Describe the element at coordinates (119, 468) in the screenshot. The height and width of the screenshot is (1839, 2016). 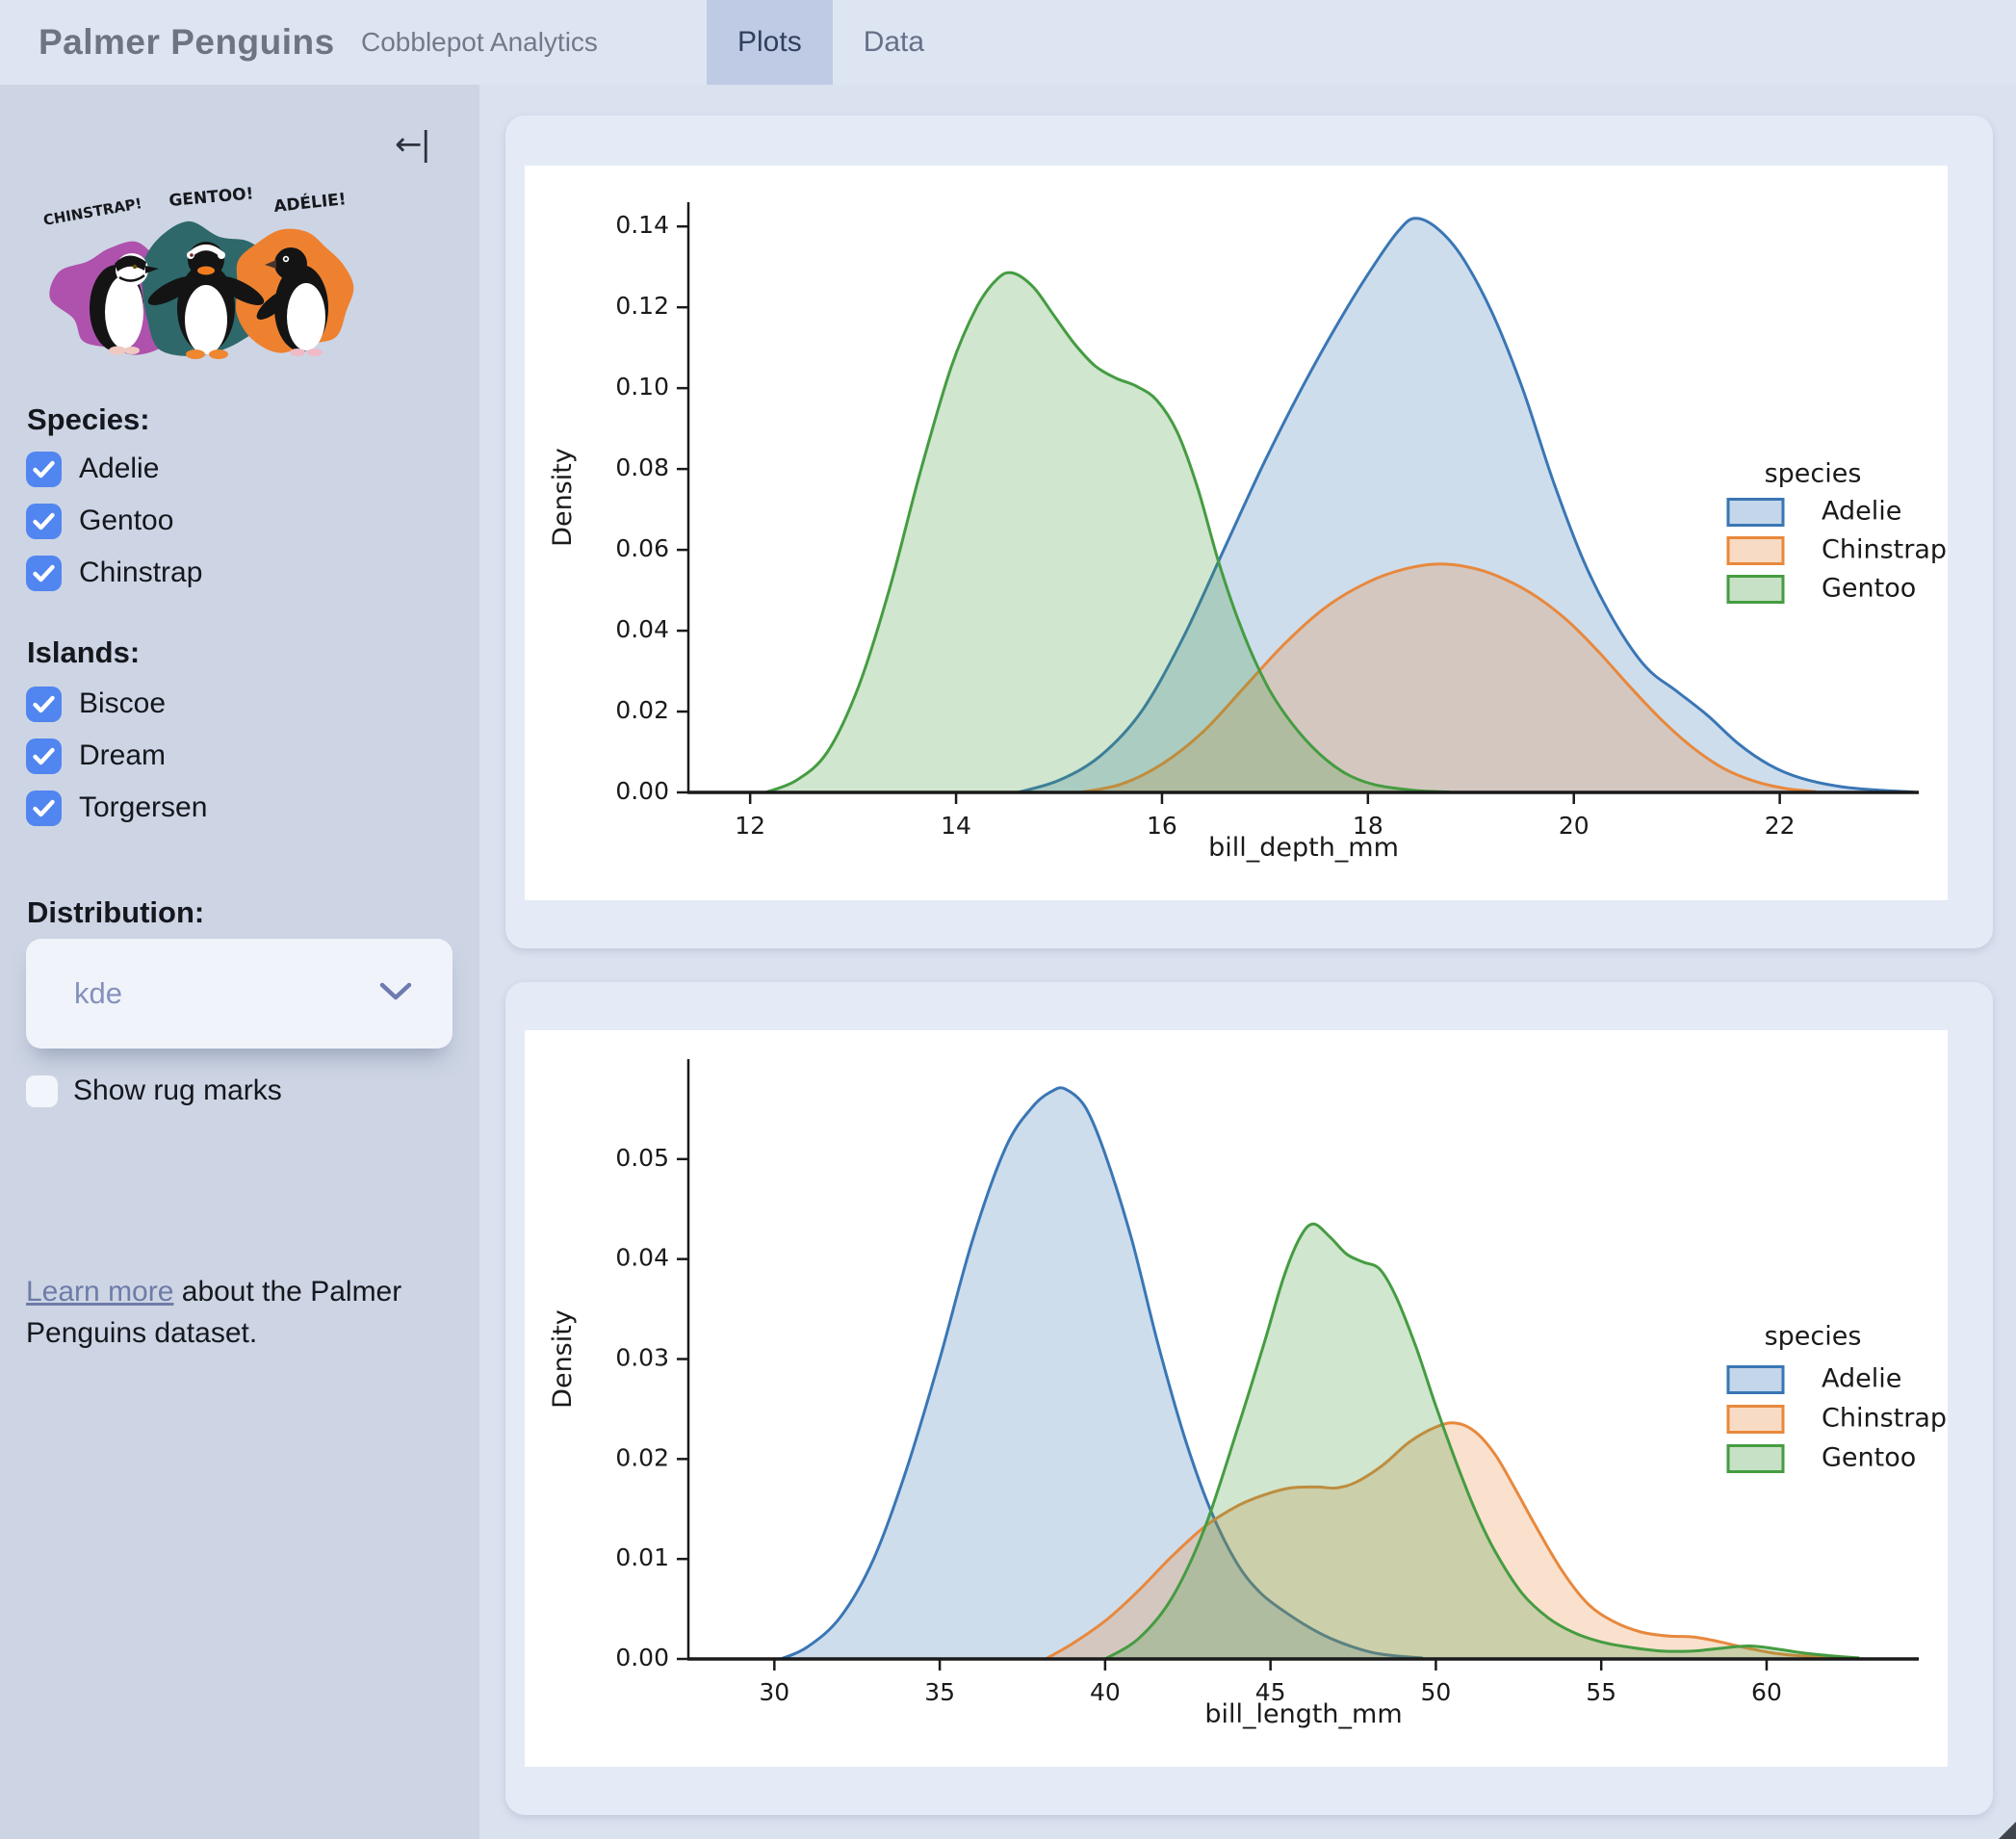
I see `checkbox-label: Adelie` at that location.